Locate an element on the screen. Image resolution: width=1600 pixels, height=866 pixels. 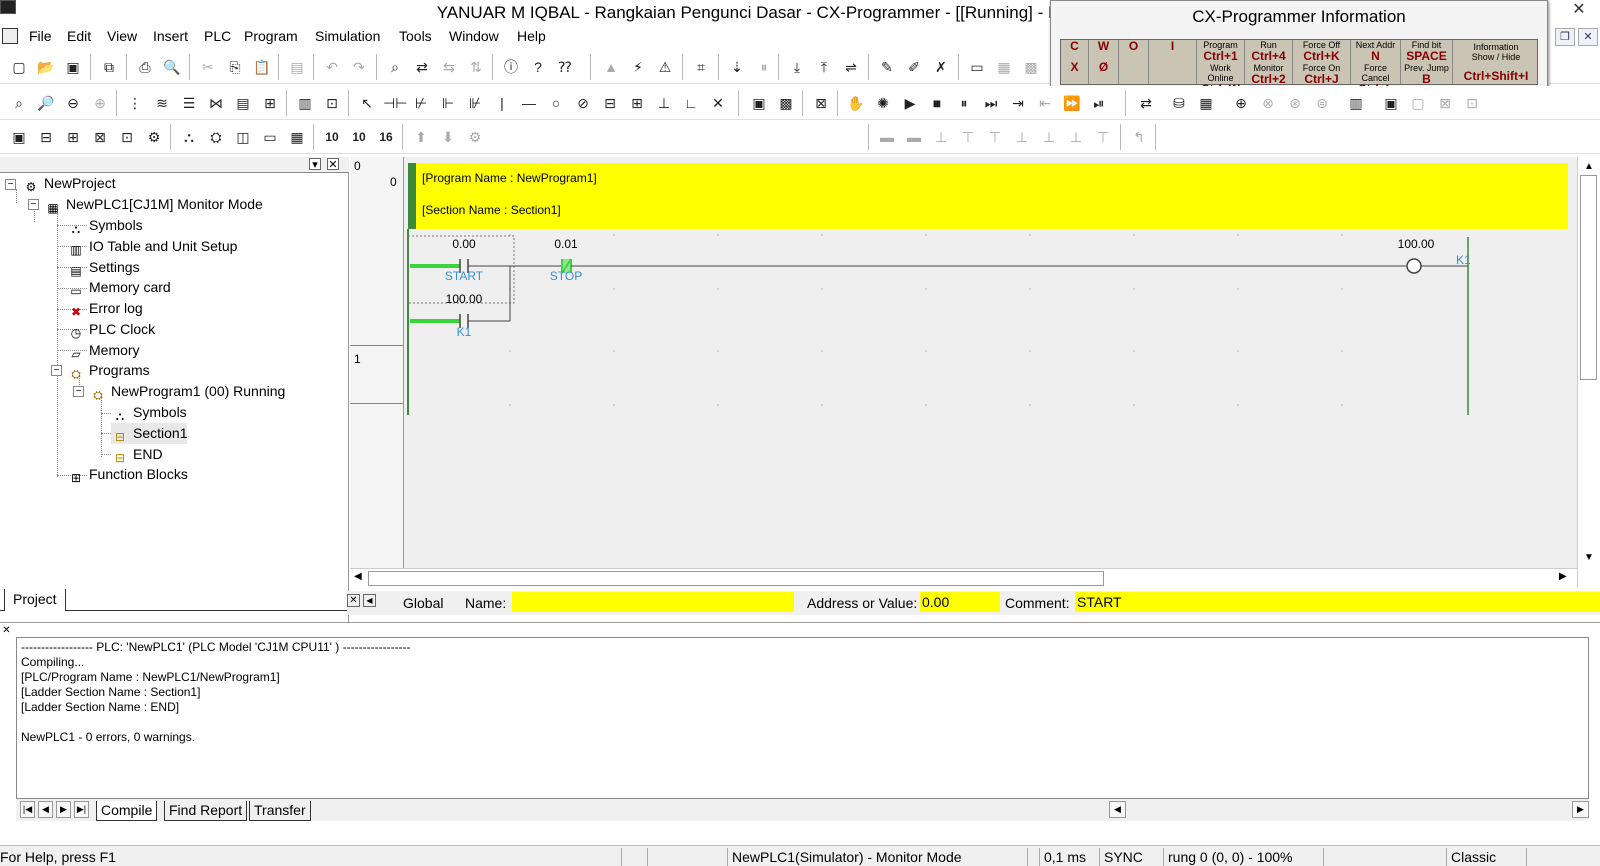
tab-find-report: Find Report is located at coordinates (206, 811).